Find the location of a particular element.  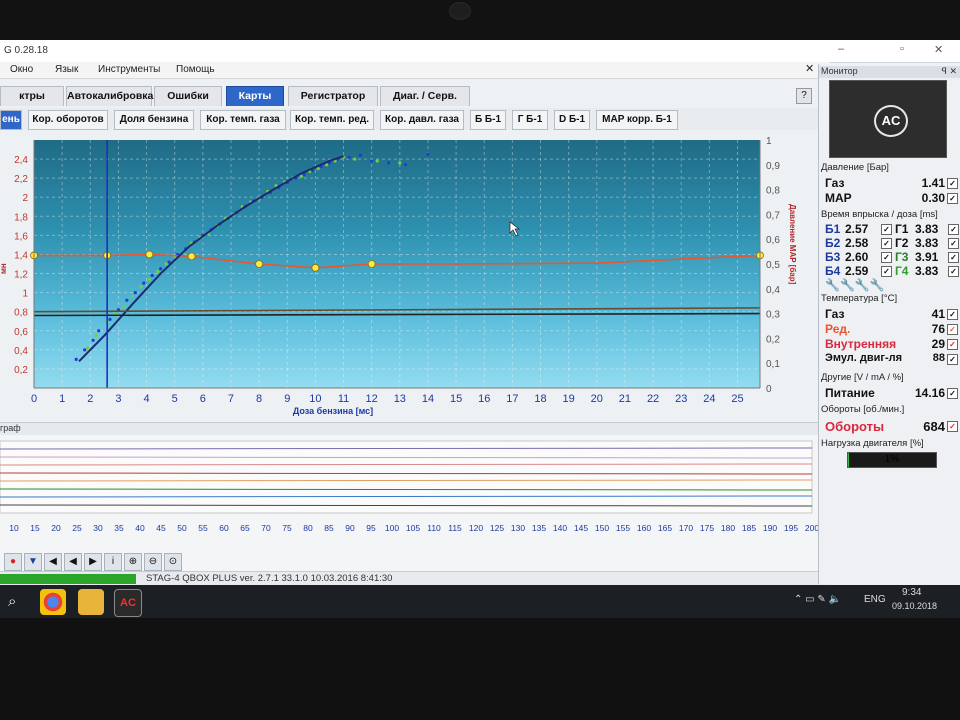

graph-x-tick-label: 185 is located at coordinates (749, 528).